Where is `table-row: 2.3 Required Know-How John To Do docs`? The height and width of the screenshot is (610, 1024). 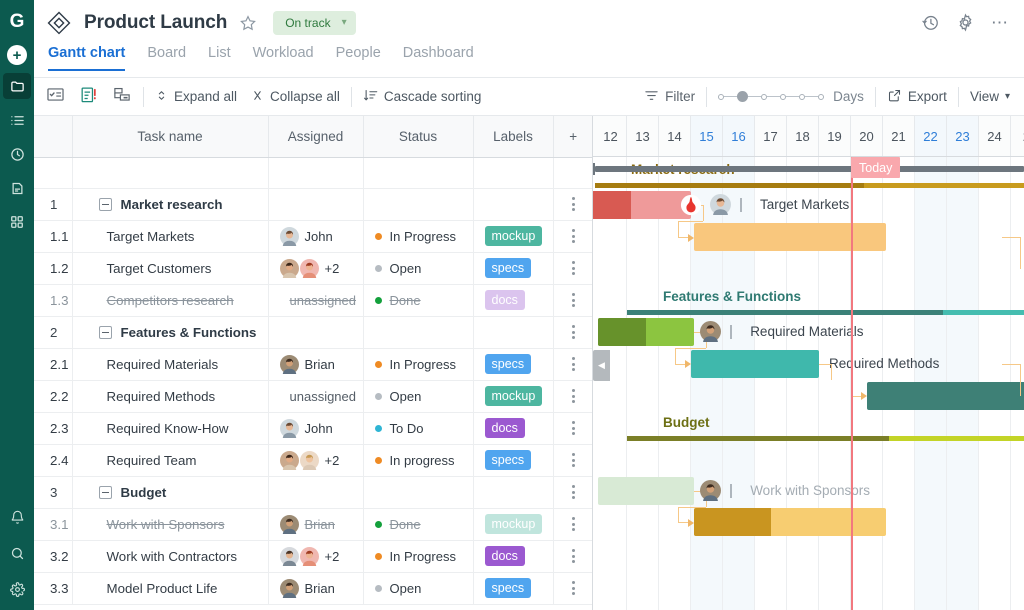
table-row: 2.3 Required Know-How John To Do docs is located at coordinates (313, 428).